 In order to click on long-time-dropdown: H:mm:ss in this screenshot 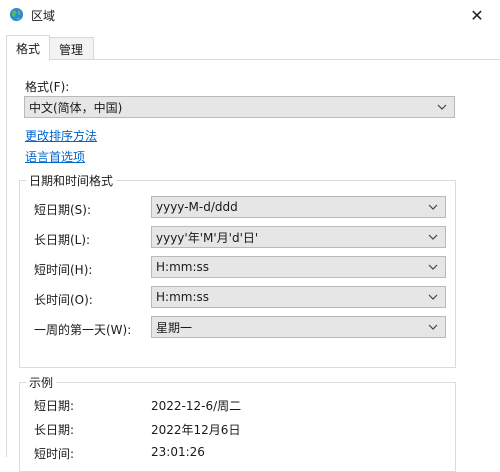, I will do `click(298, 297)`.